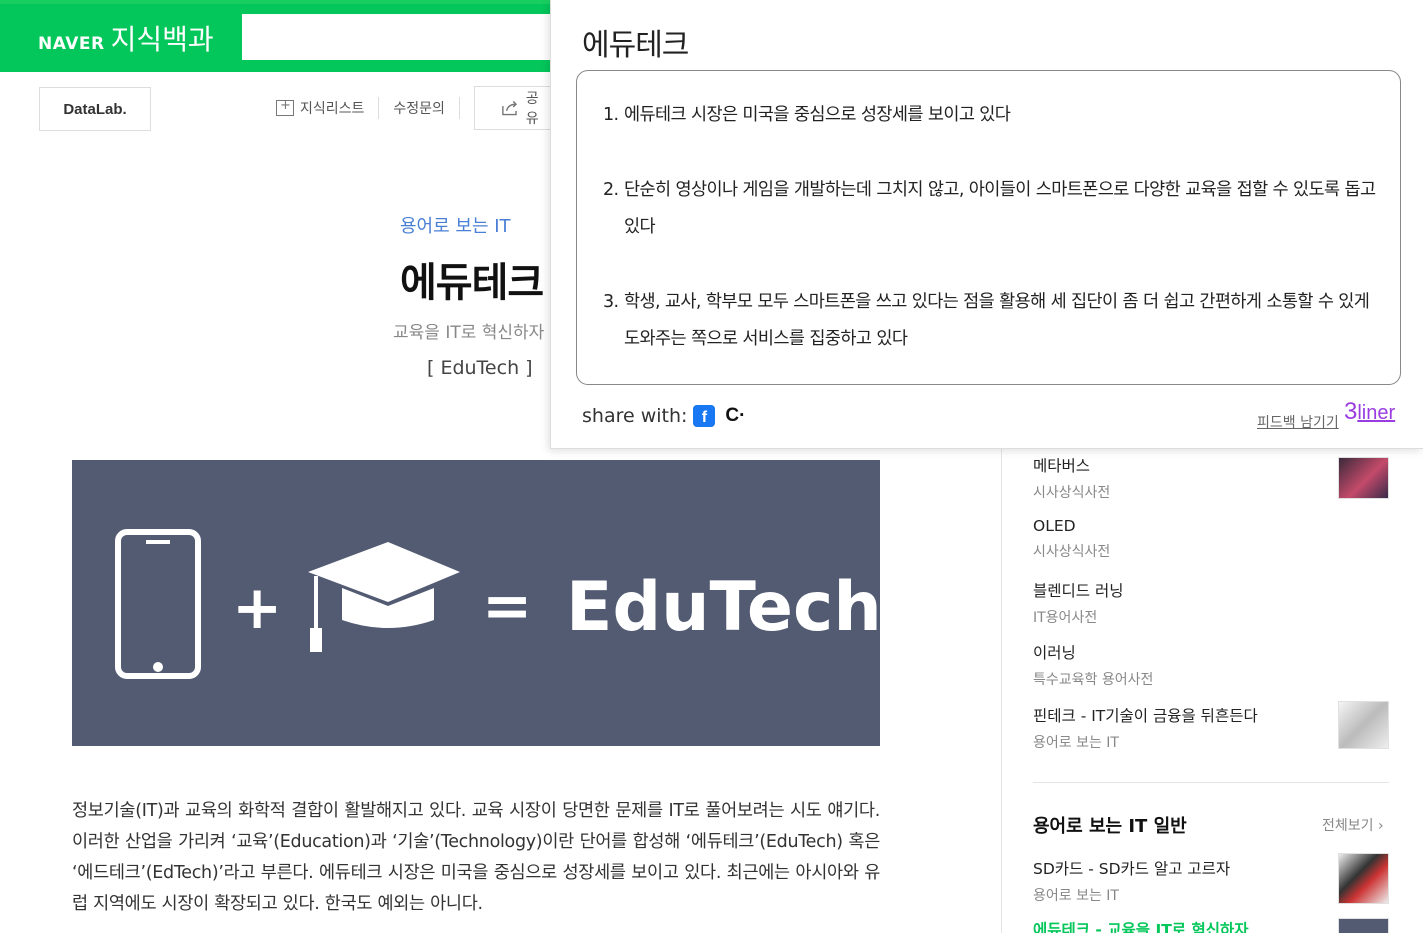  Describe the element at coordinates (1076, 896) in the screenshot. I see `section-item-source: 용어로 보는 IT` at that location.